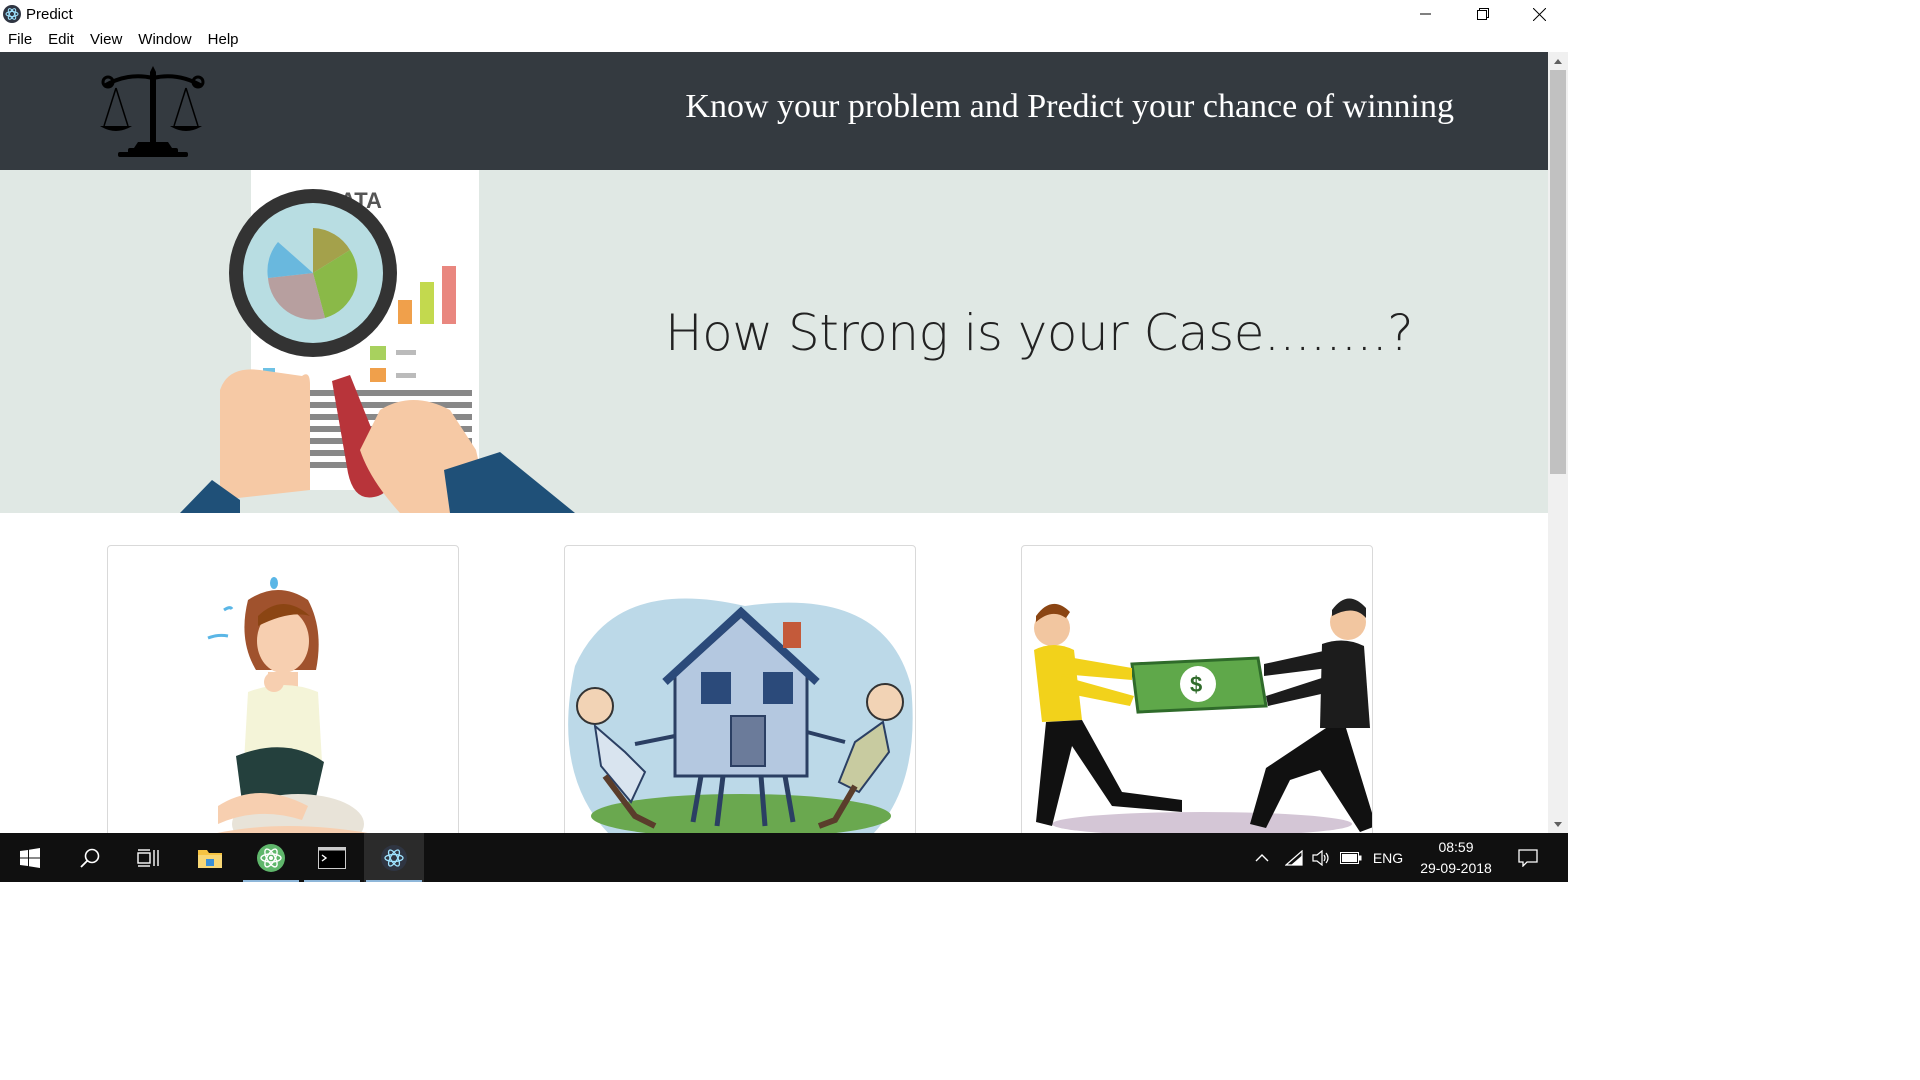  Describe the element at coordinates (1558, 272) in the screenshot. I see `scroll-thumb` at that location.